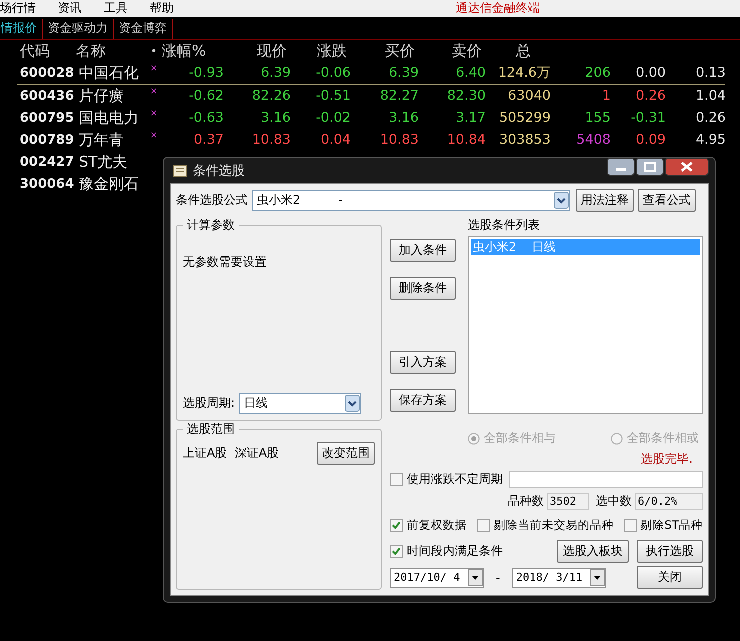 Image resolution: width=740 pixels, height=641 pixels. Describe the element at coordinates (18, 8) in the screenshot. I see `menu-item: 场行情` at that location.